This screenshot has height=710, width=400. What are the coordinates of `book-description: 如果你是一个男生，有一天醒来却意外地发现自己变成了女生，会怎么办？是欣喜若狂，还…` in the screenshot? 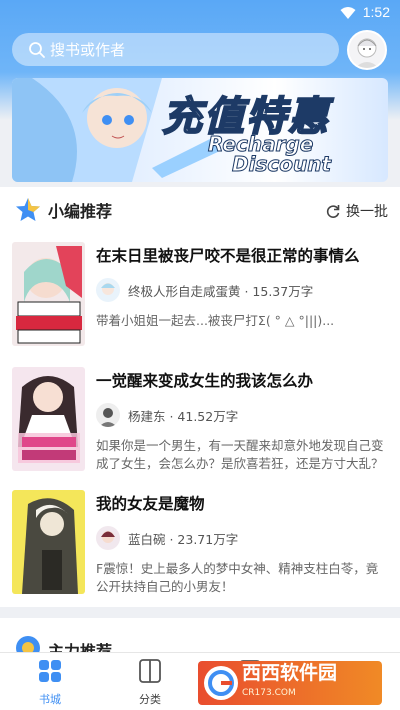 It's located at (240, 454).